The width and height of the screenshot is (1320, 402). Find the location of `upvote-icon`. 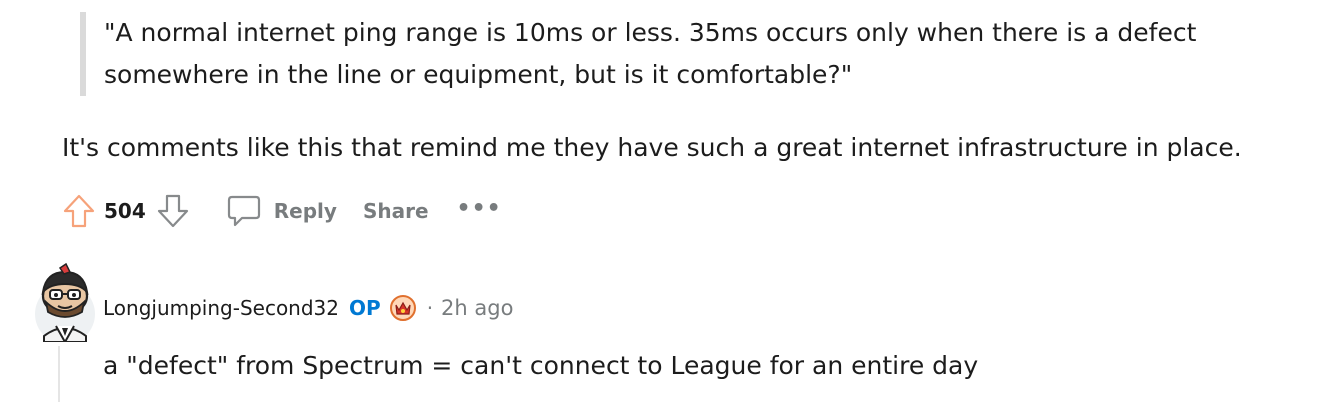

upvote-icon is located at coordinates (79, 211).